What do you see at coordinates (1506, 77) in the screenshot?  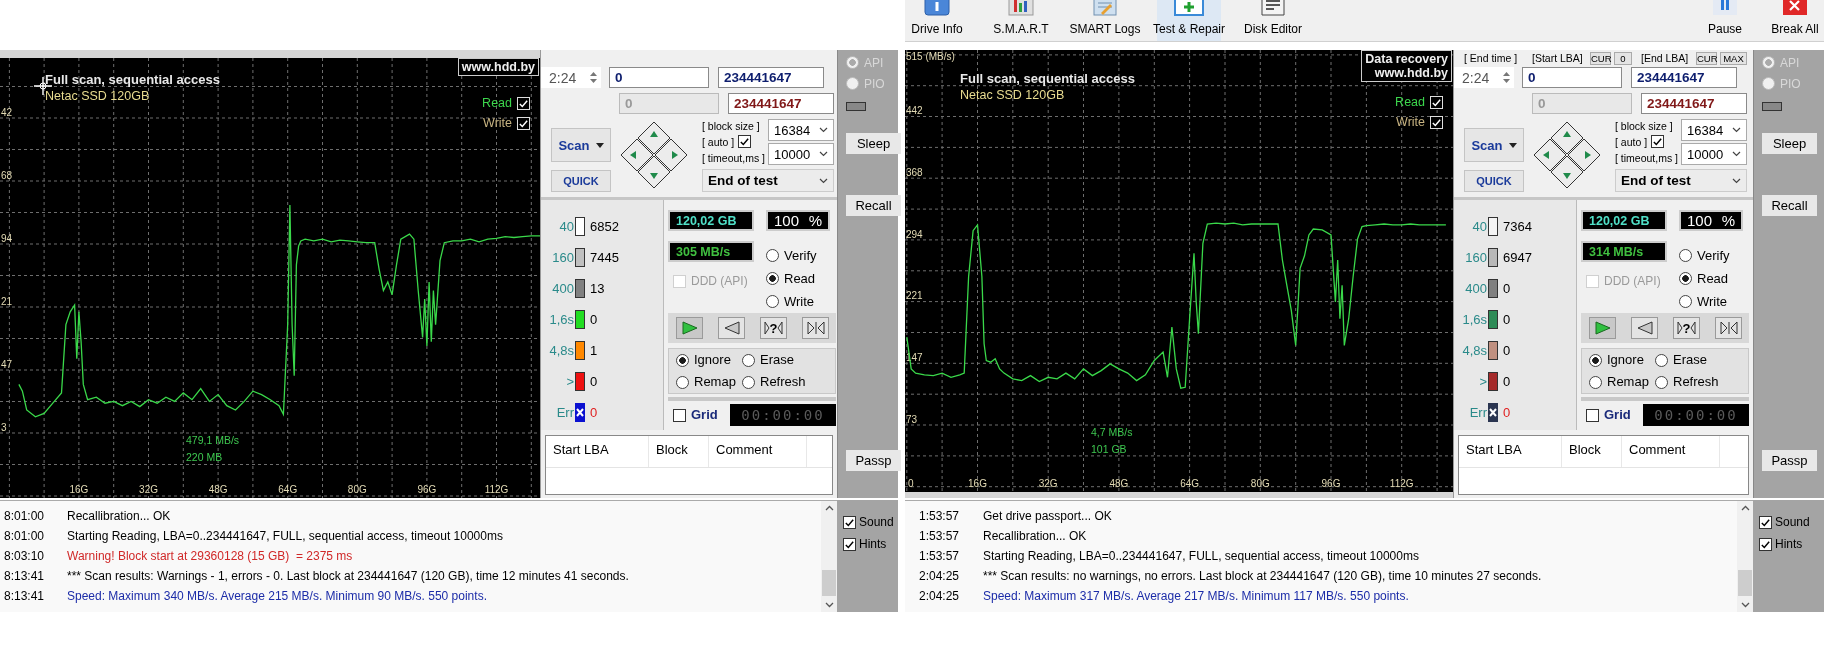 I see `spin-arrows-icon` at bounding box center [1506, 77].